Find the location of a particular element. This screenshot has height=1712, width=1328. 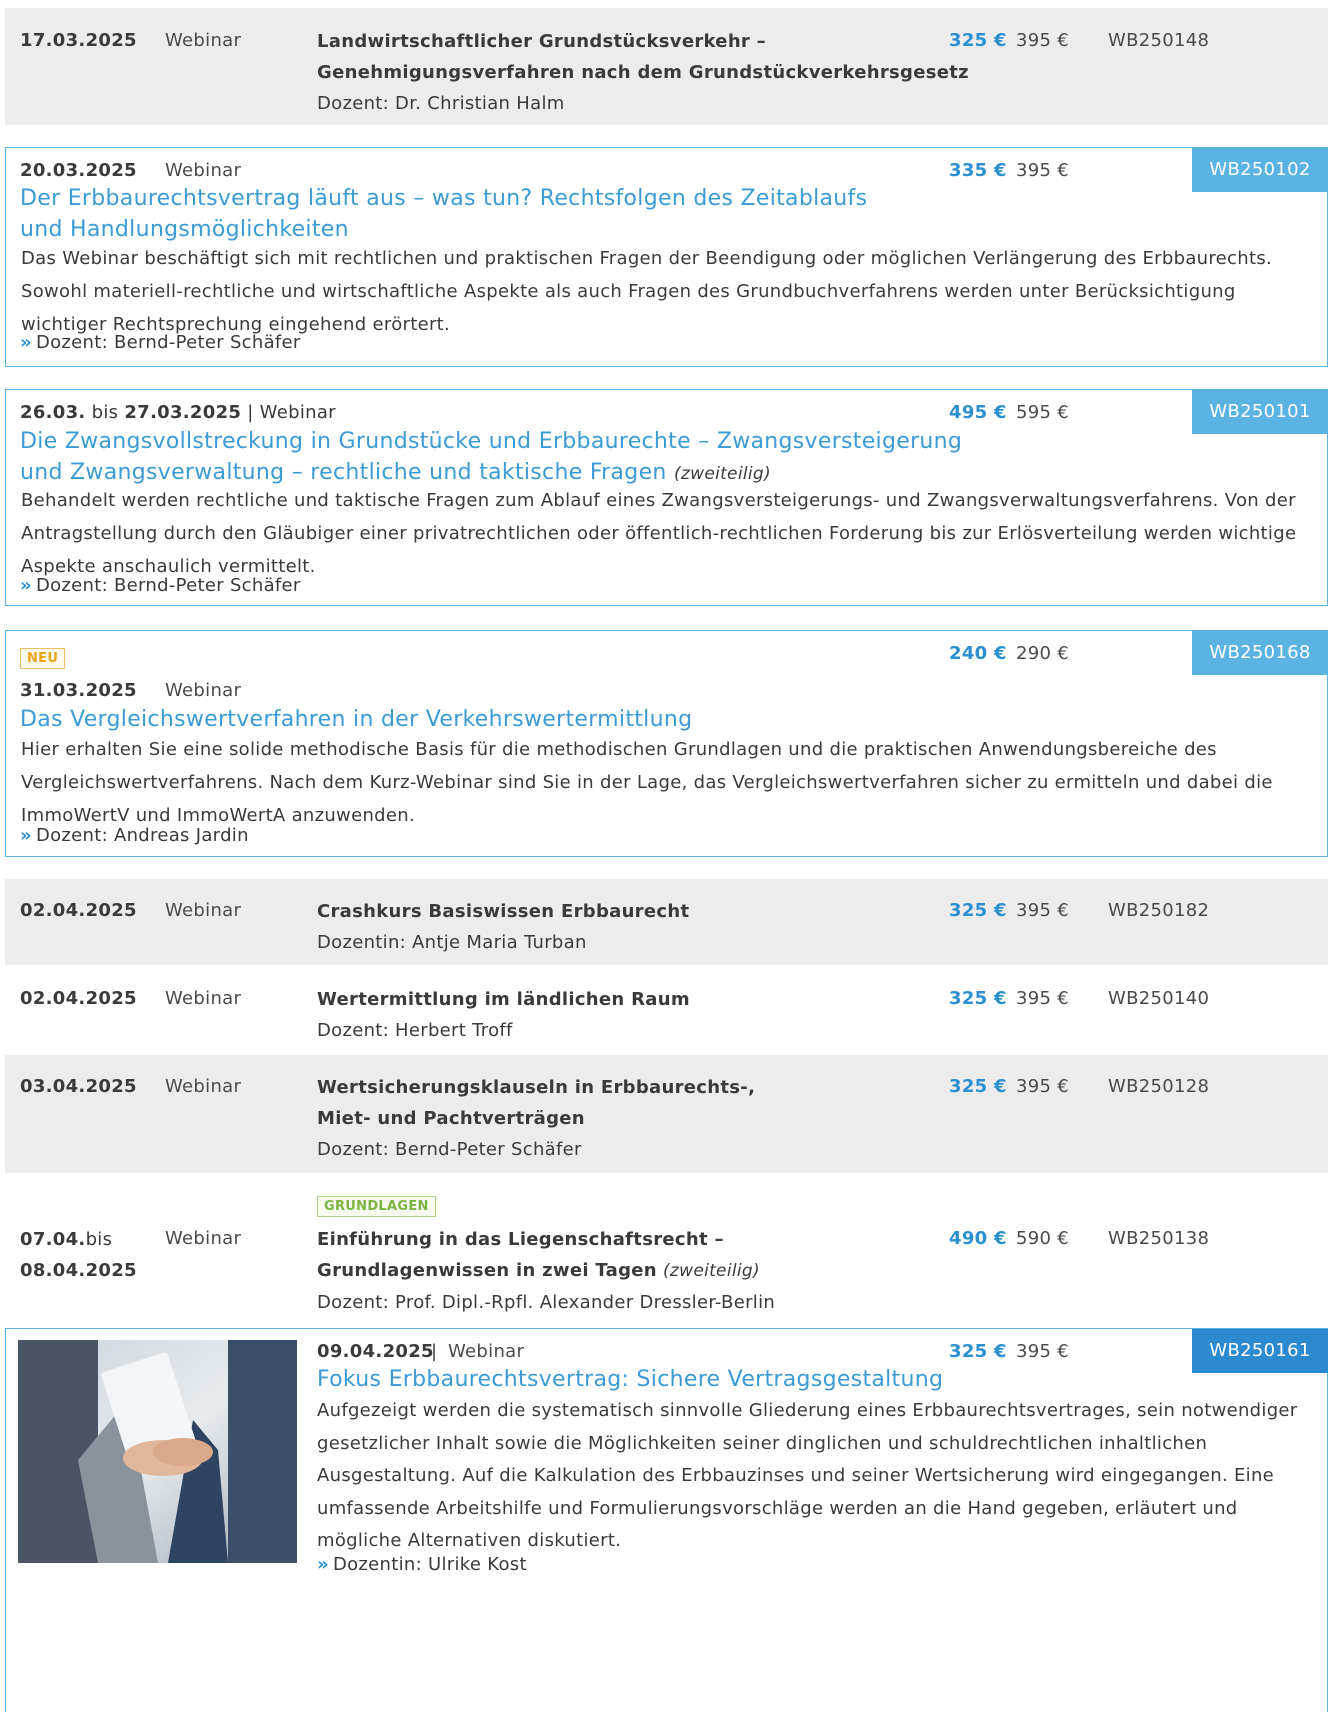

price-member: 495 € is located at coordinates (978, 412).